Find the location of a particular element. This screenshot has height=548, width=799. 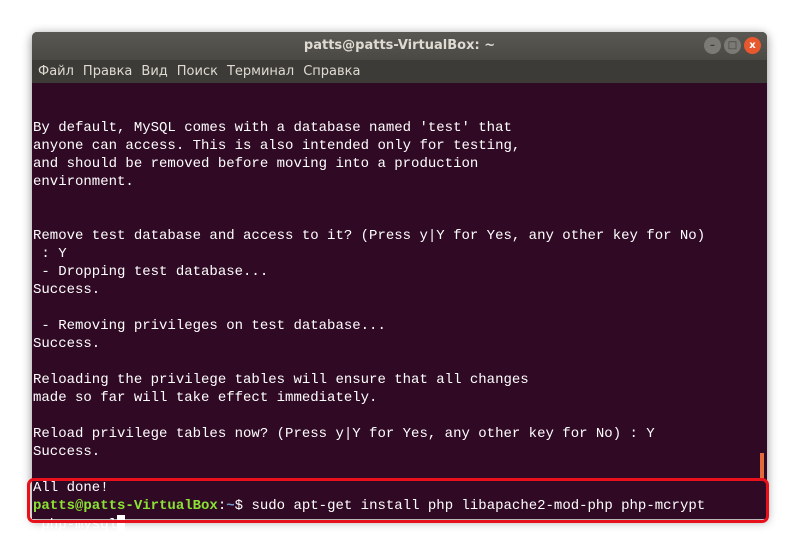

title-bar: patts@patts-VirtualBox: ~ – □ x is located at coordinates (399, 46).